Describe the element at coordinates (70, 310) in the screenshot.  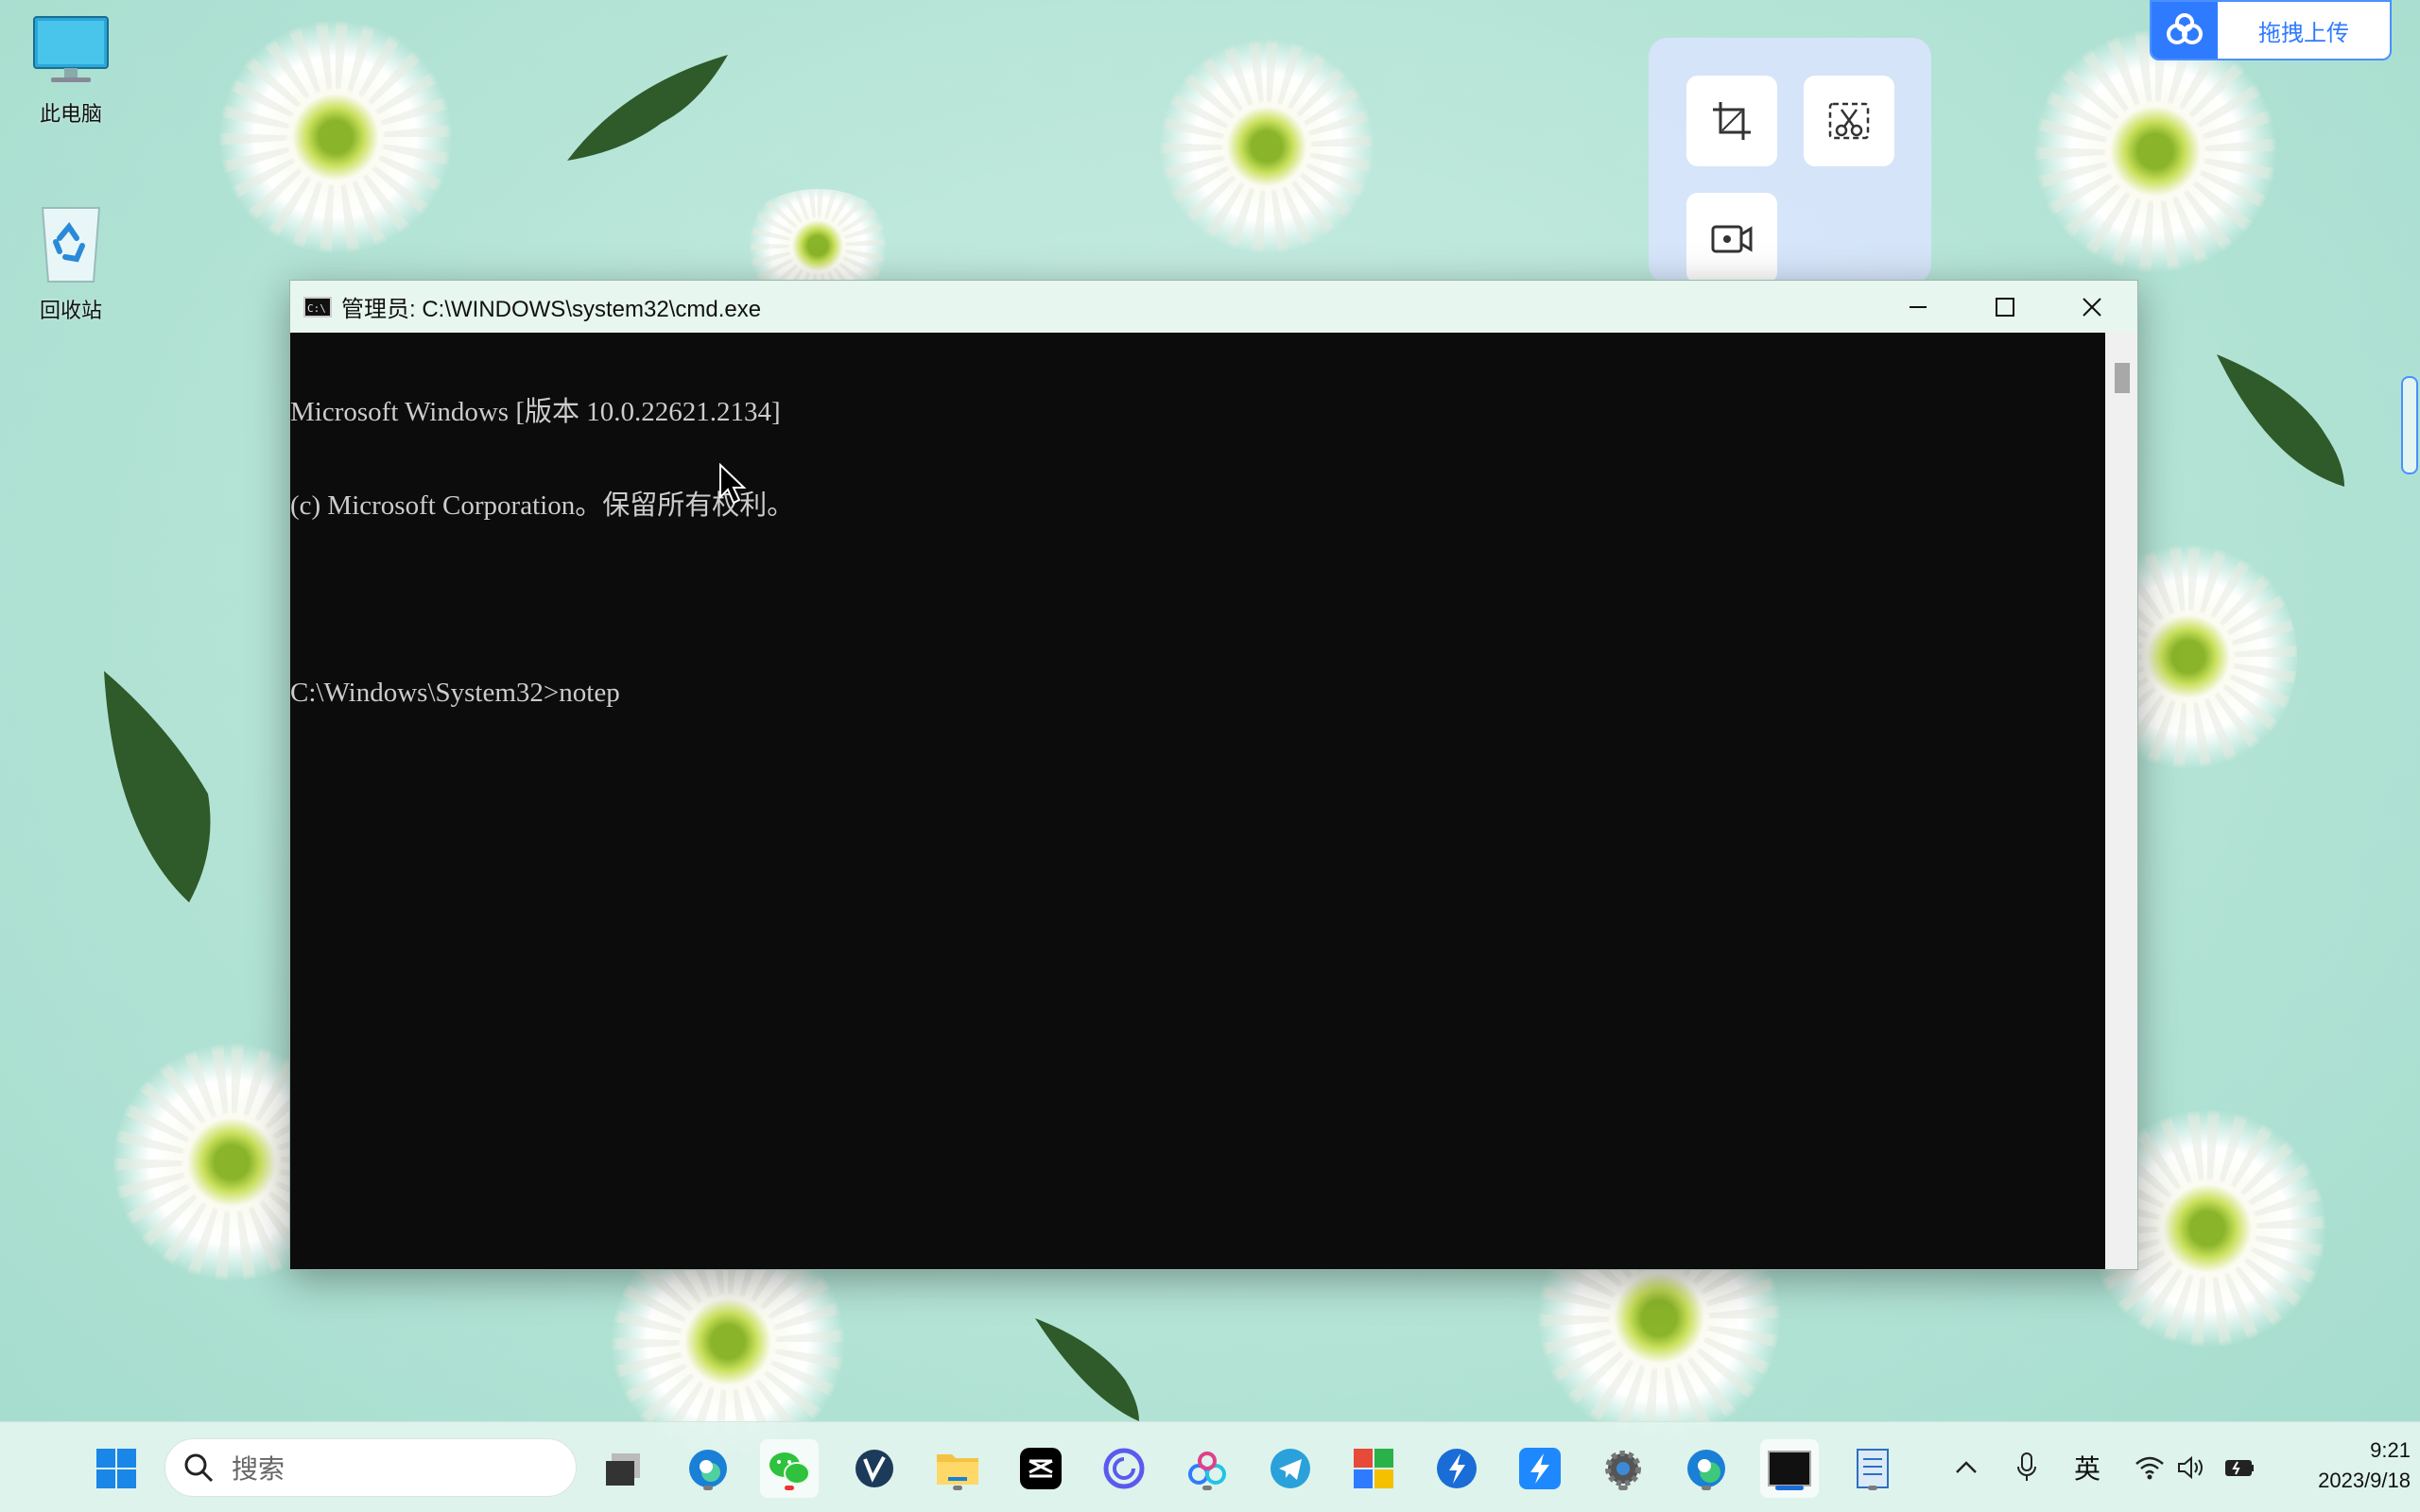
I see `desktop-icon-label: 回收站` at that location.